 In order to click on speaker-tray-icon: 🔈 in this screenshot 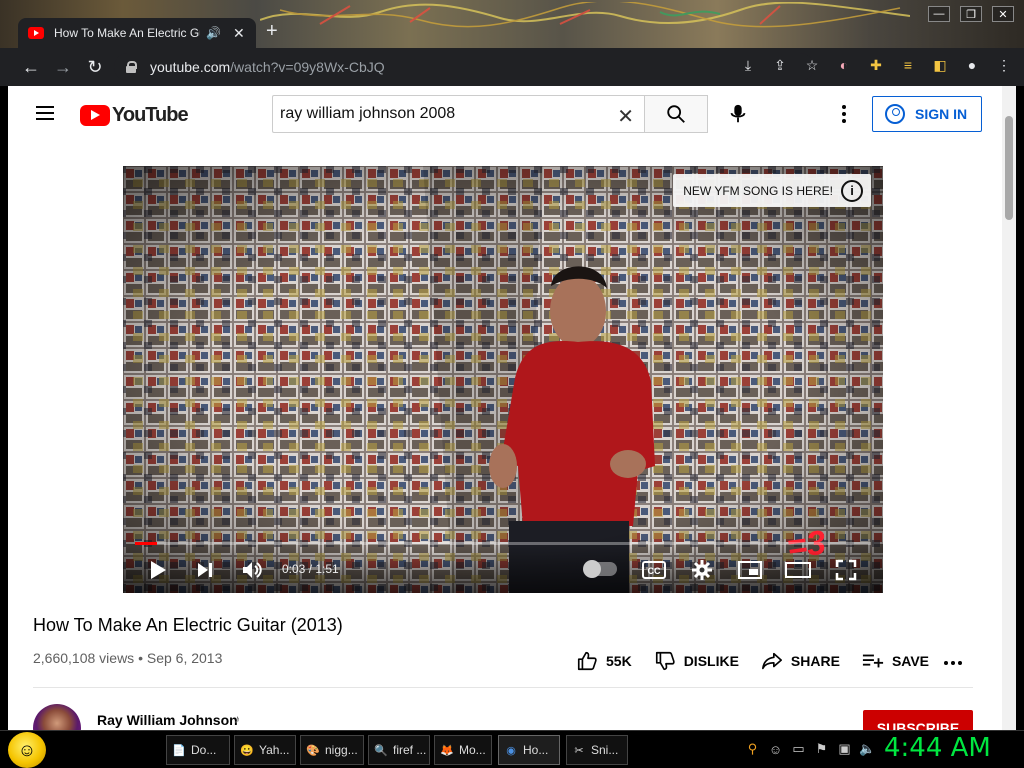, I will do `click(867, 749)`.